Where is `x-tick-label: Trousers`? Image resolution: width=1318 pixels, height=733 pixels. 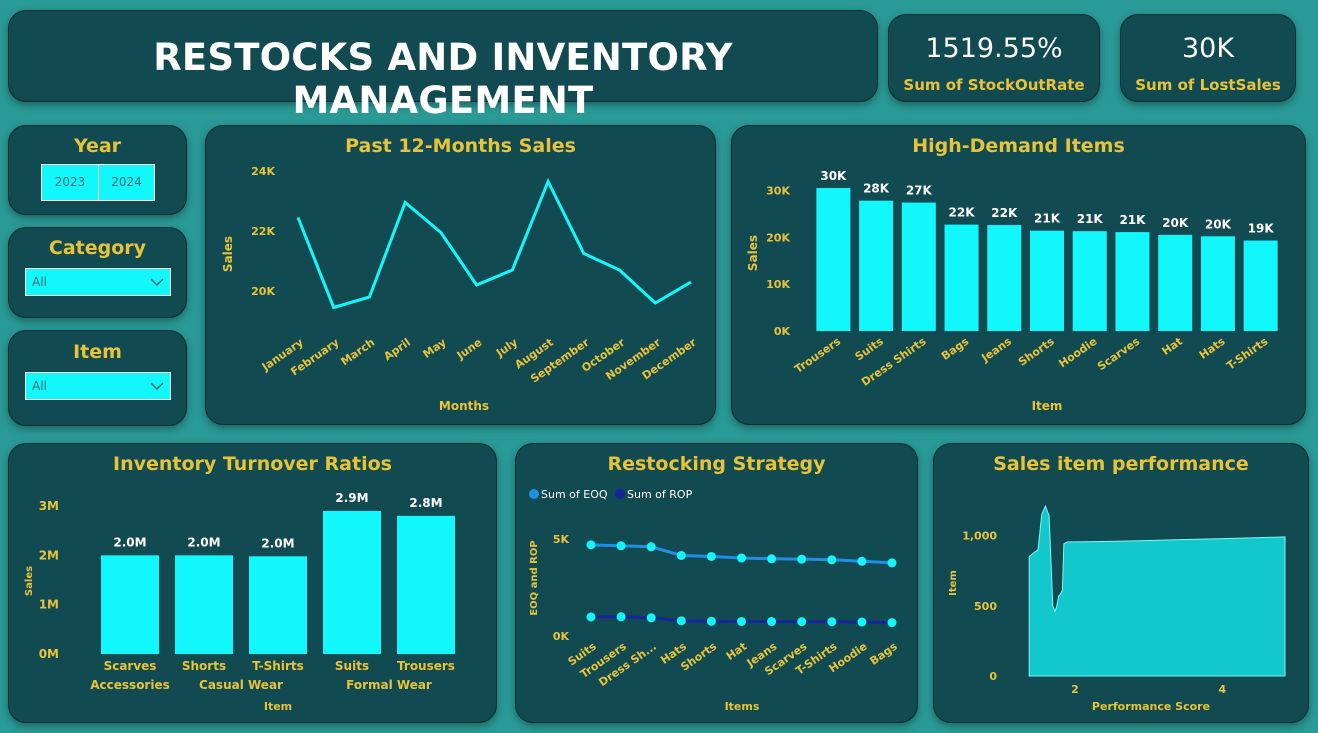 x-tick-label: Trousers is located at coordinates (426, 666).